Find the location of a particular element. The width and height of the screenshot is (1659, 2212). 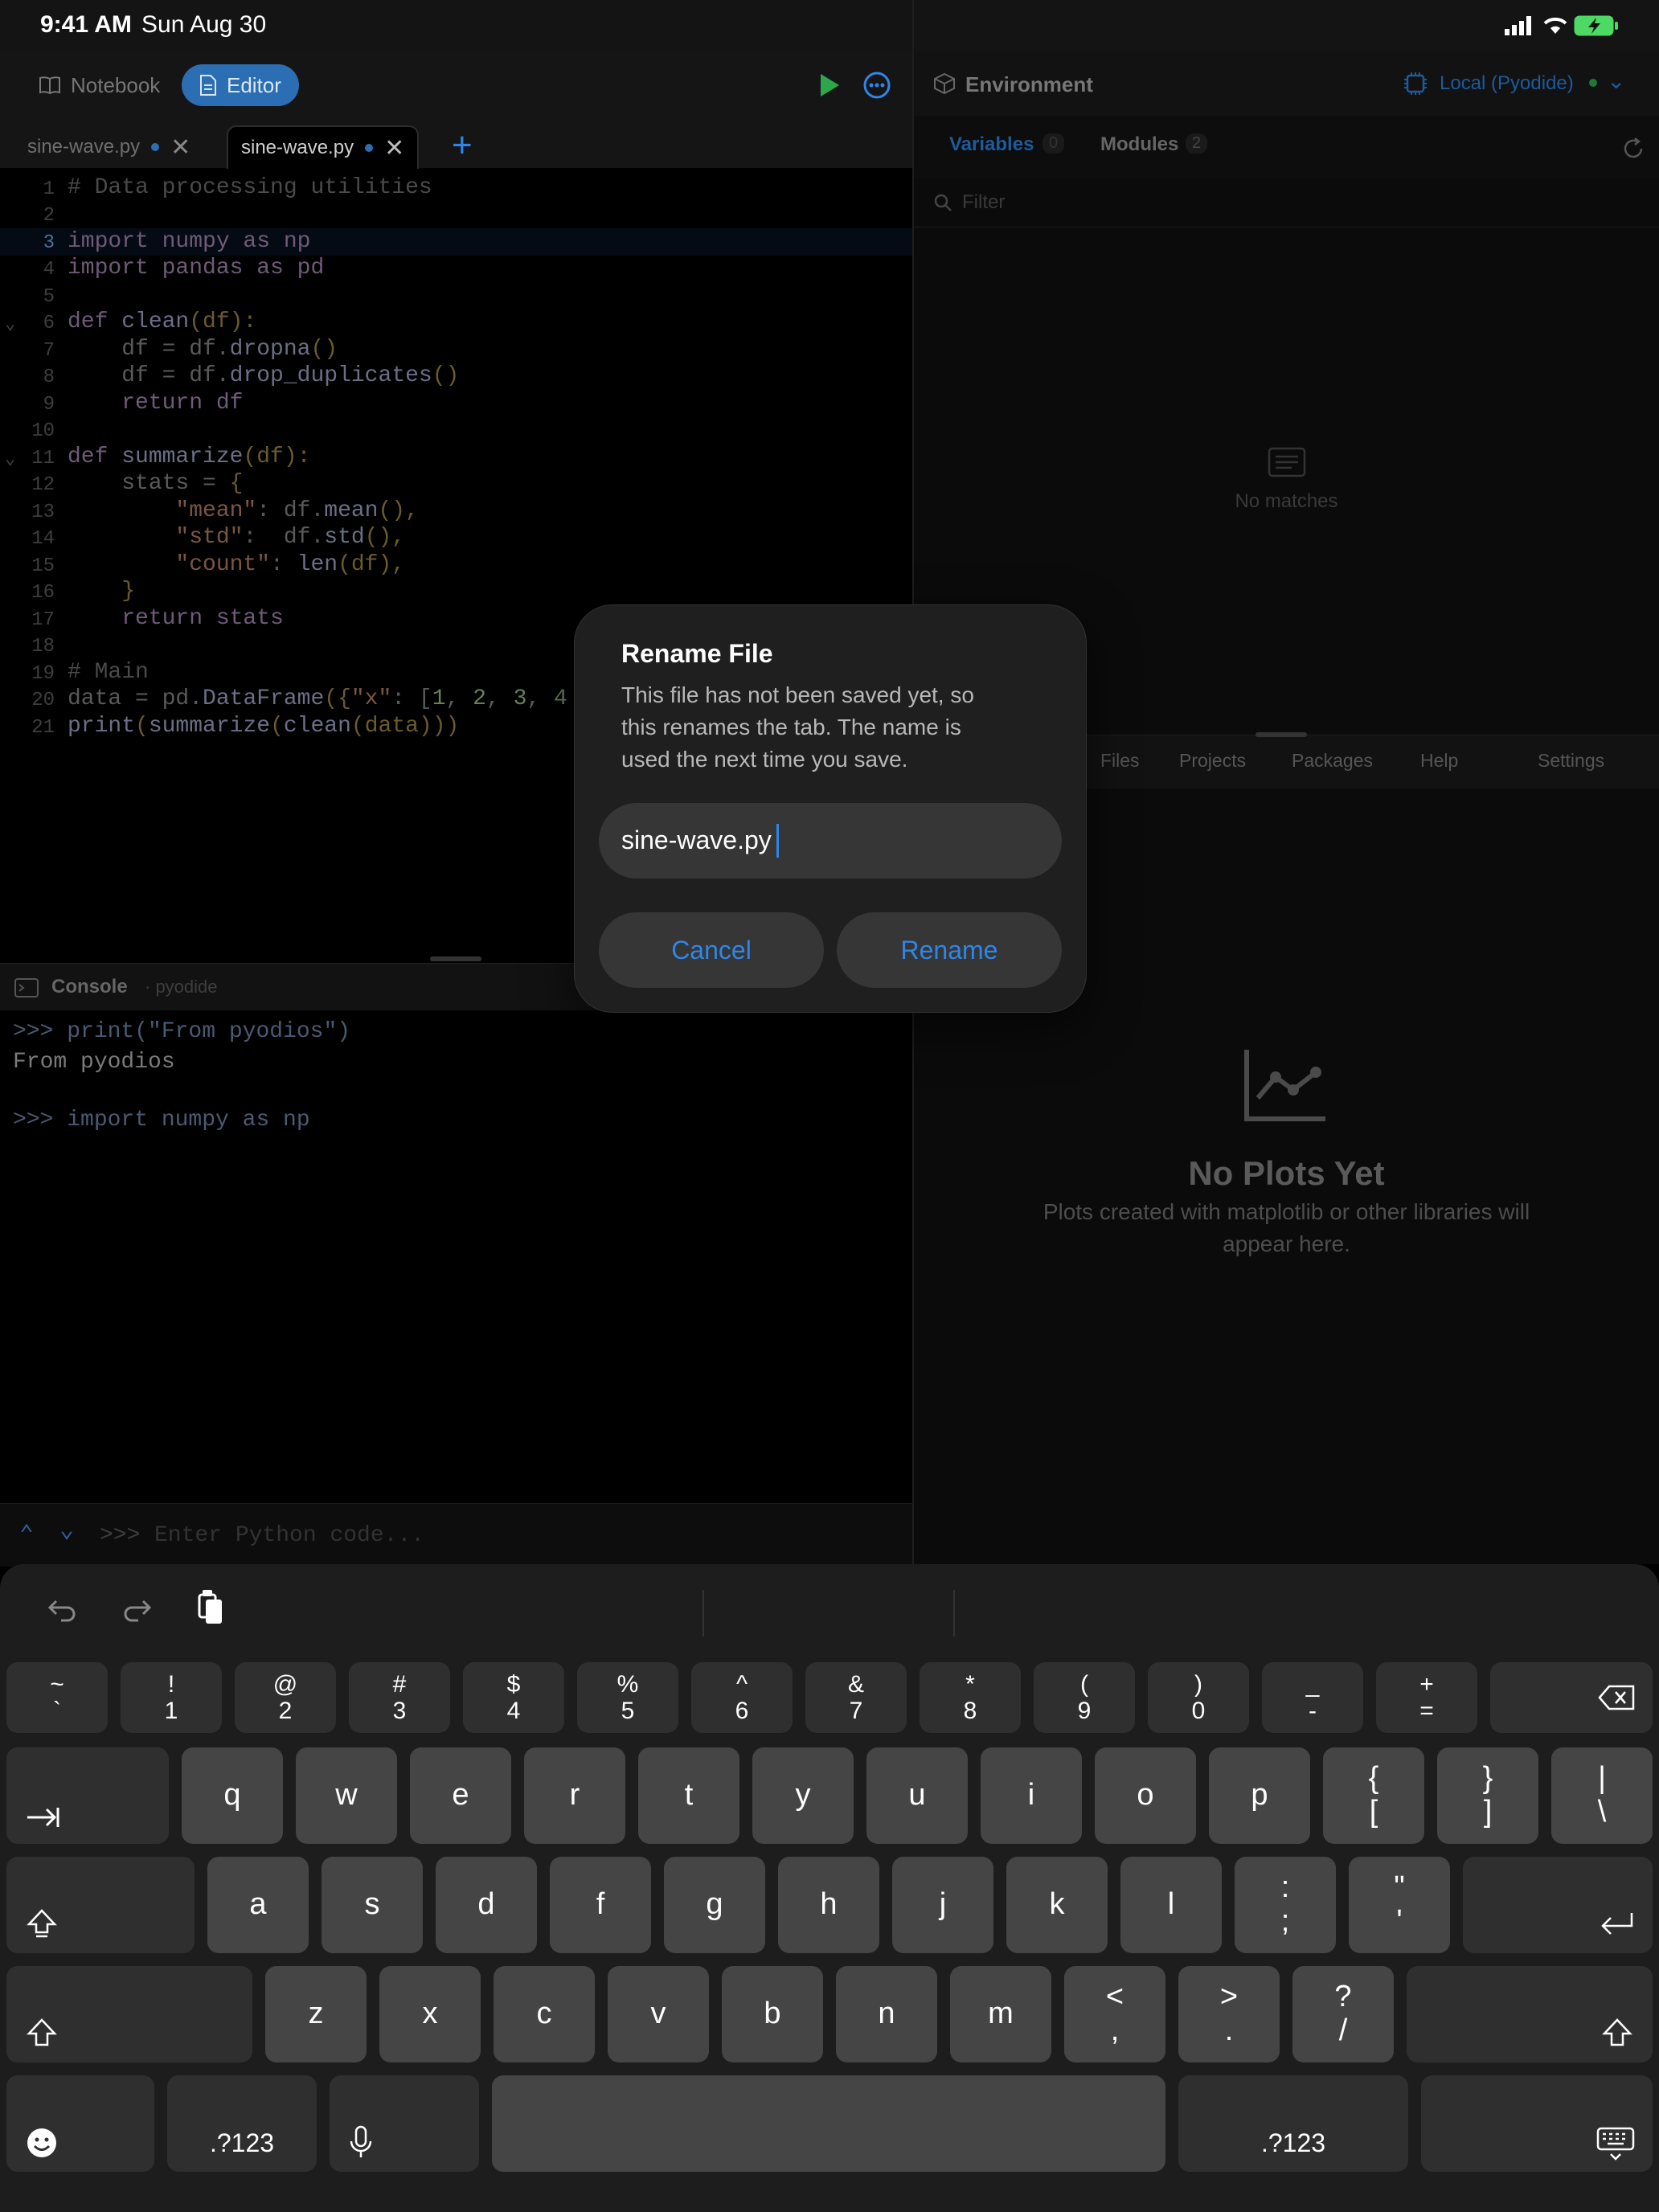

key-n: n is located at coordinates (886, 2014).